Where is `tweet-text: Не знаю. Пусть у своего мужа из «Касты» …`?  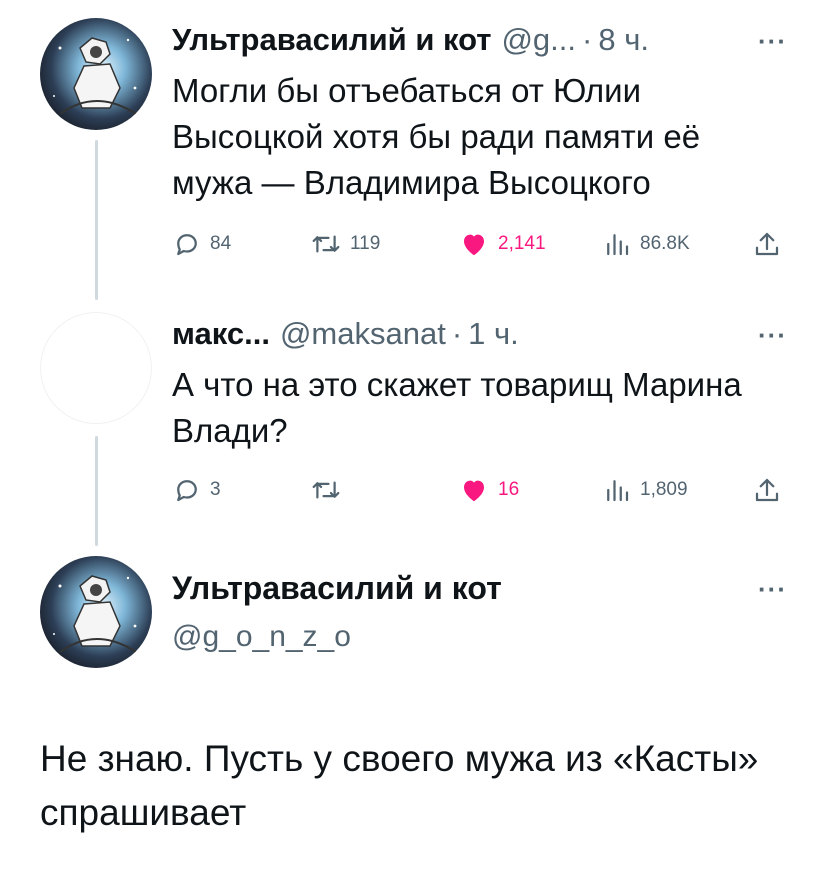 tweet-text: Не знаю. Пусть у своего мужа из «Касты» … is located at coordinates (399, 785).